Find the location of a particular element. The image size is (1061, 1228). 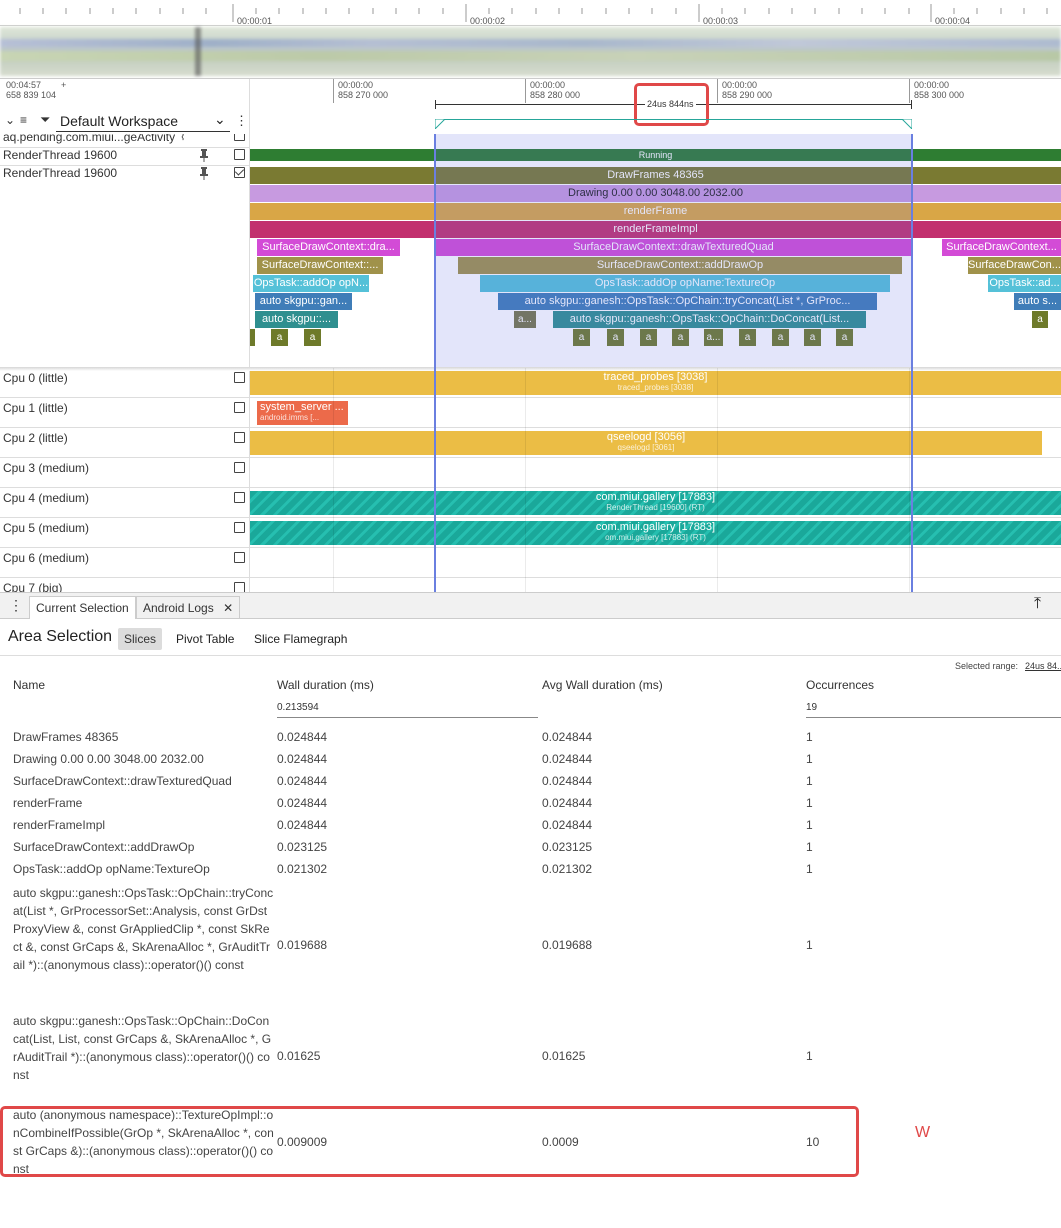

workspace-dropdown-icon: ⌄ is located at coordinates (220, 119).